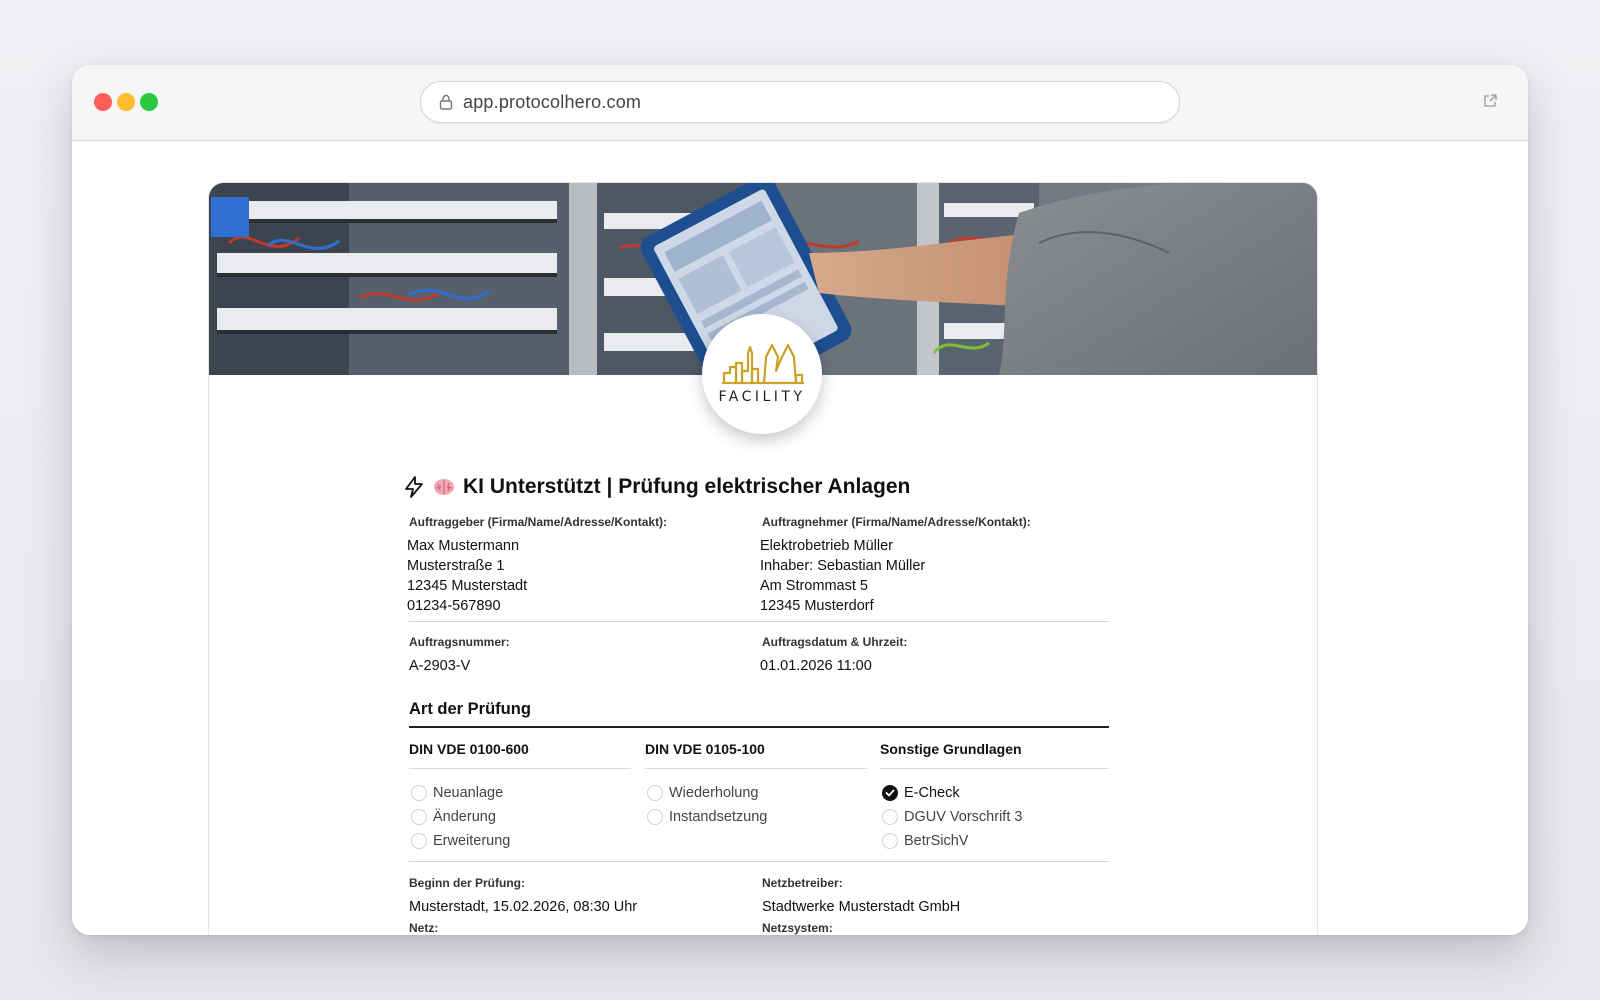  Describe the element at coordinates (936, 841) in the screenshot. I see `option-label: BetrSichV` at that location.